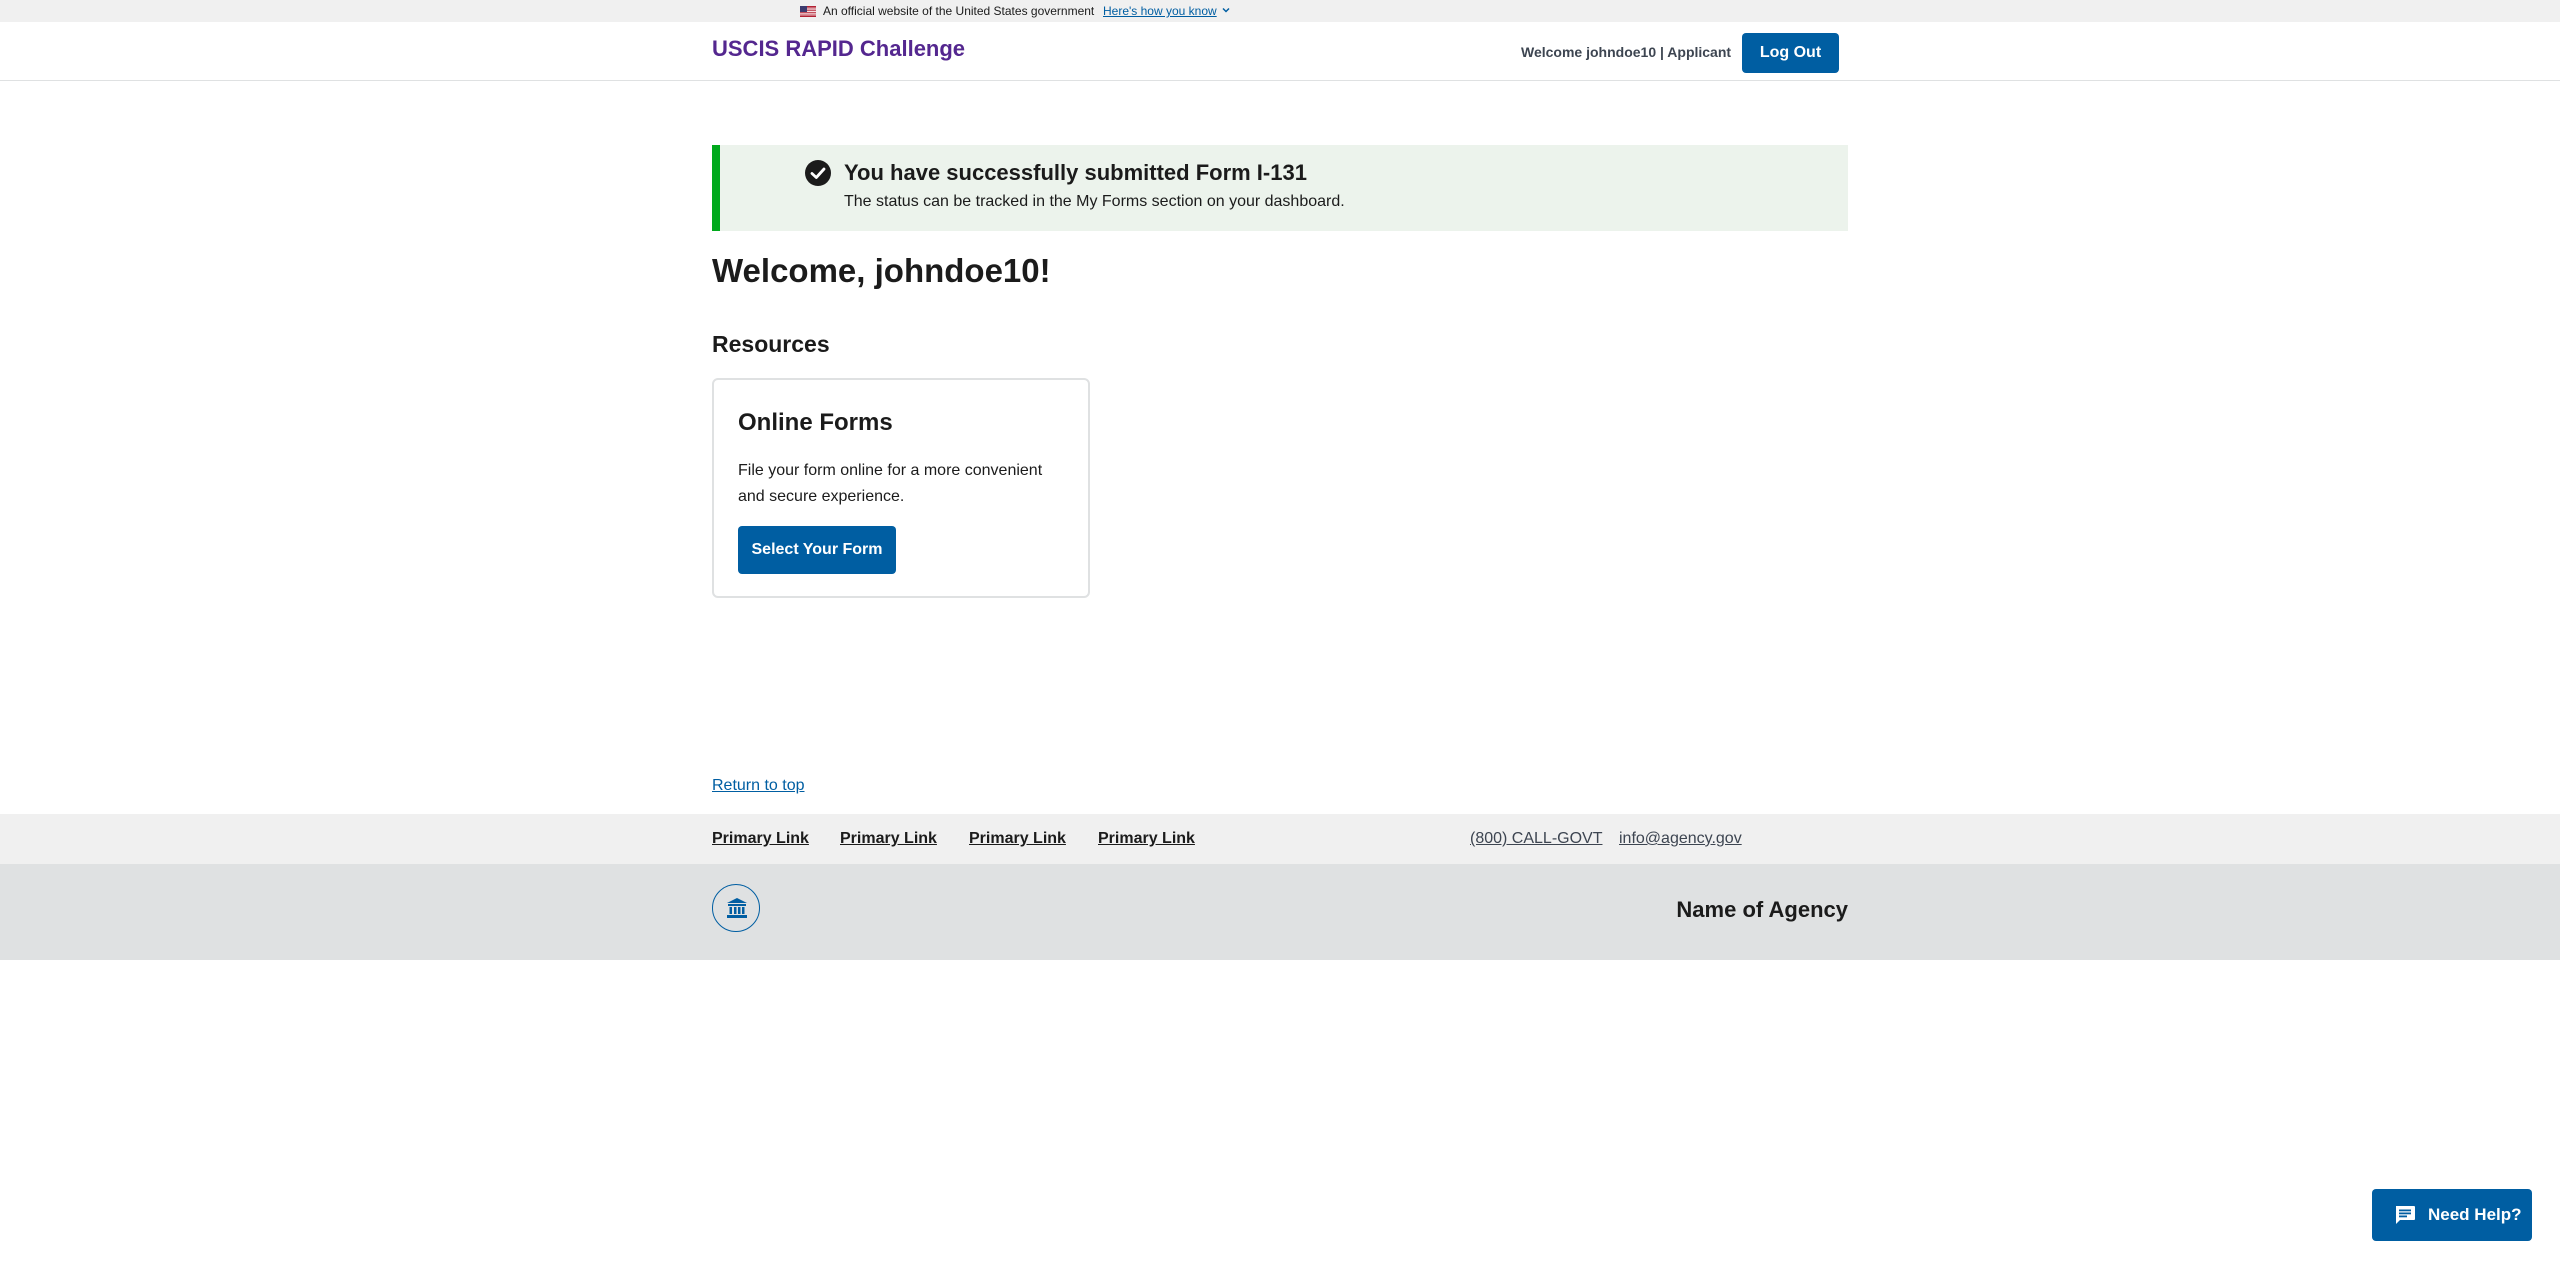  Describe the element at coordinates (1280, 912) in the screenshot. I see `footer-secondary: Name of Agency` at that location.